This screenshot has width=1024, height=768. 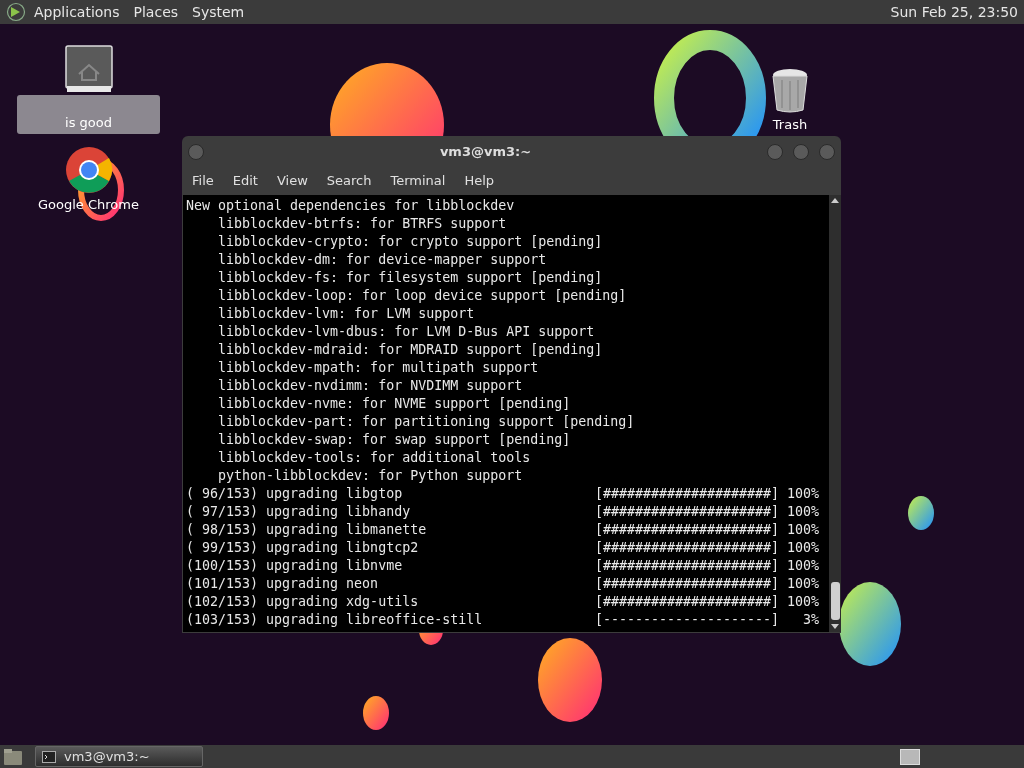 I want to click on menu-item: Terminal, so click(x=418, y=181).